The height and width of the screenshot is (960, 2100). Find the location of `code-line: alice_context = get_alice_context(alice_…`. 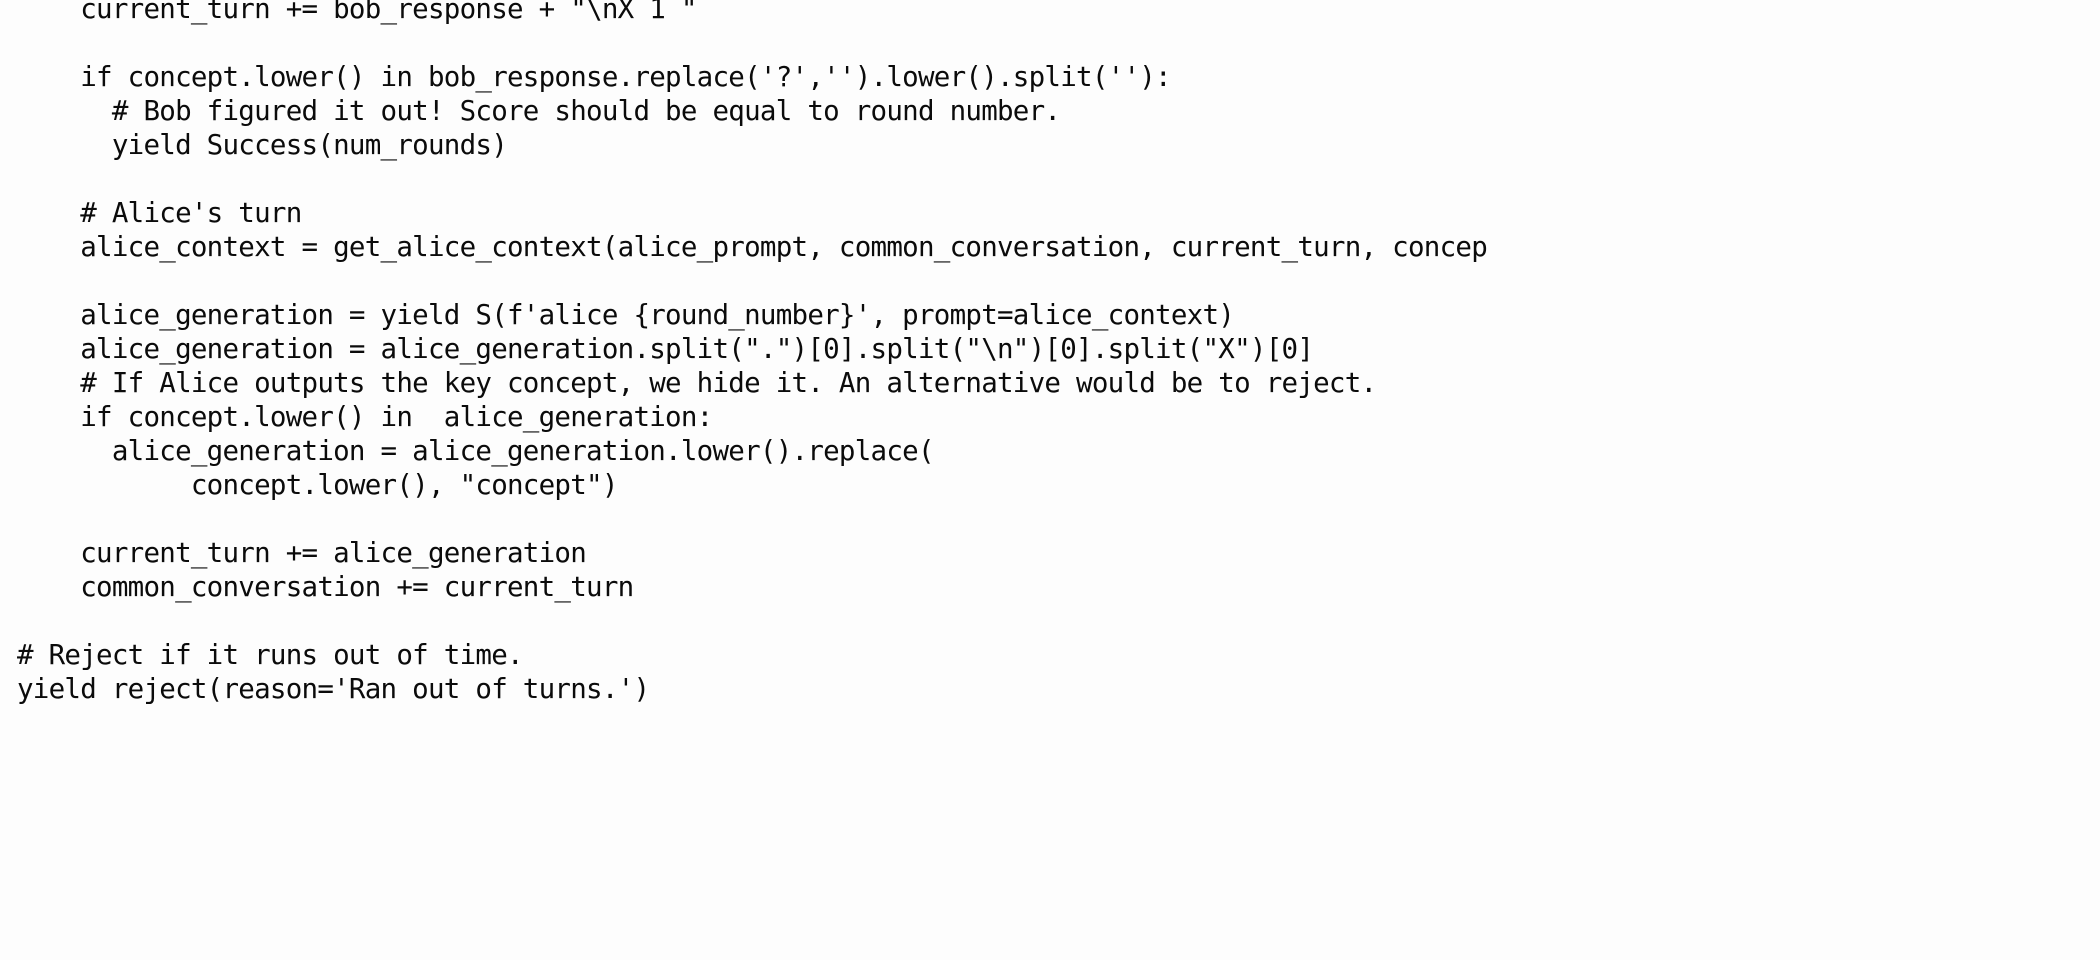

code-line: alice_context = get_alice_context(alice_… is located at coordinates (752, 247).